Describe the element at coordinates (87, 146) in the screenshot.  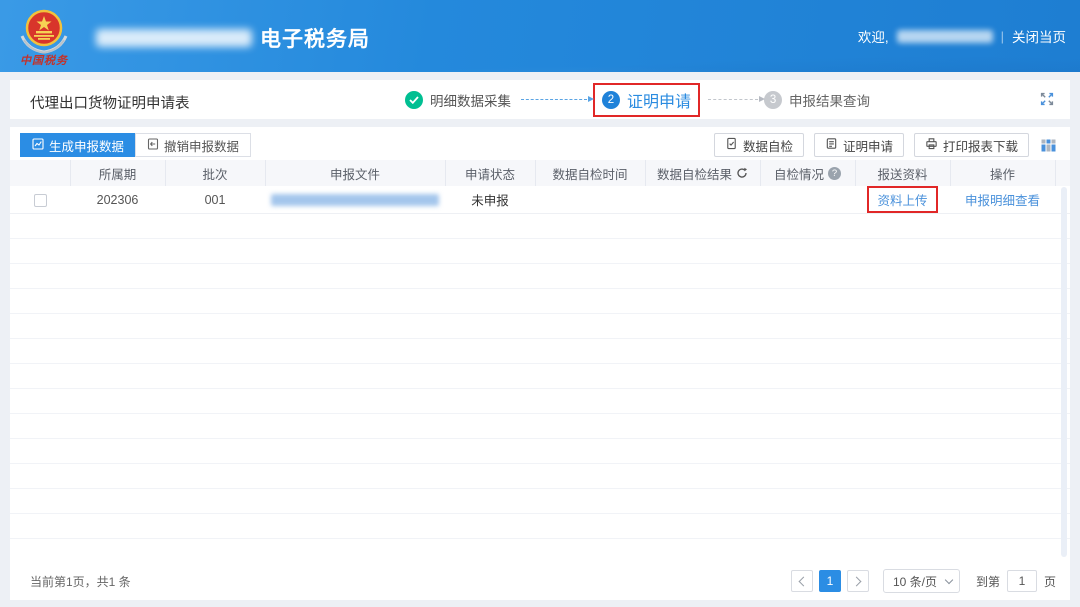
I see `tab-label: 生成申报数据` at that location.